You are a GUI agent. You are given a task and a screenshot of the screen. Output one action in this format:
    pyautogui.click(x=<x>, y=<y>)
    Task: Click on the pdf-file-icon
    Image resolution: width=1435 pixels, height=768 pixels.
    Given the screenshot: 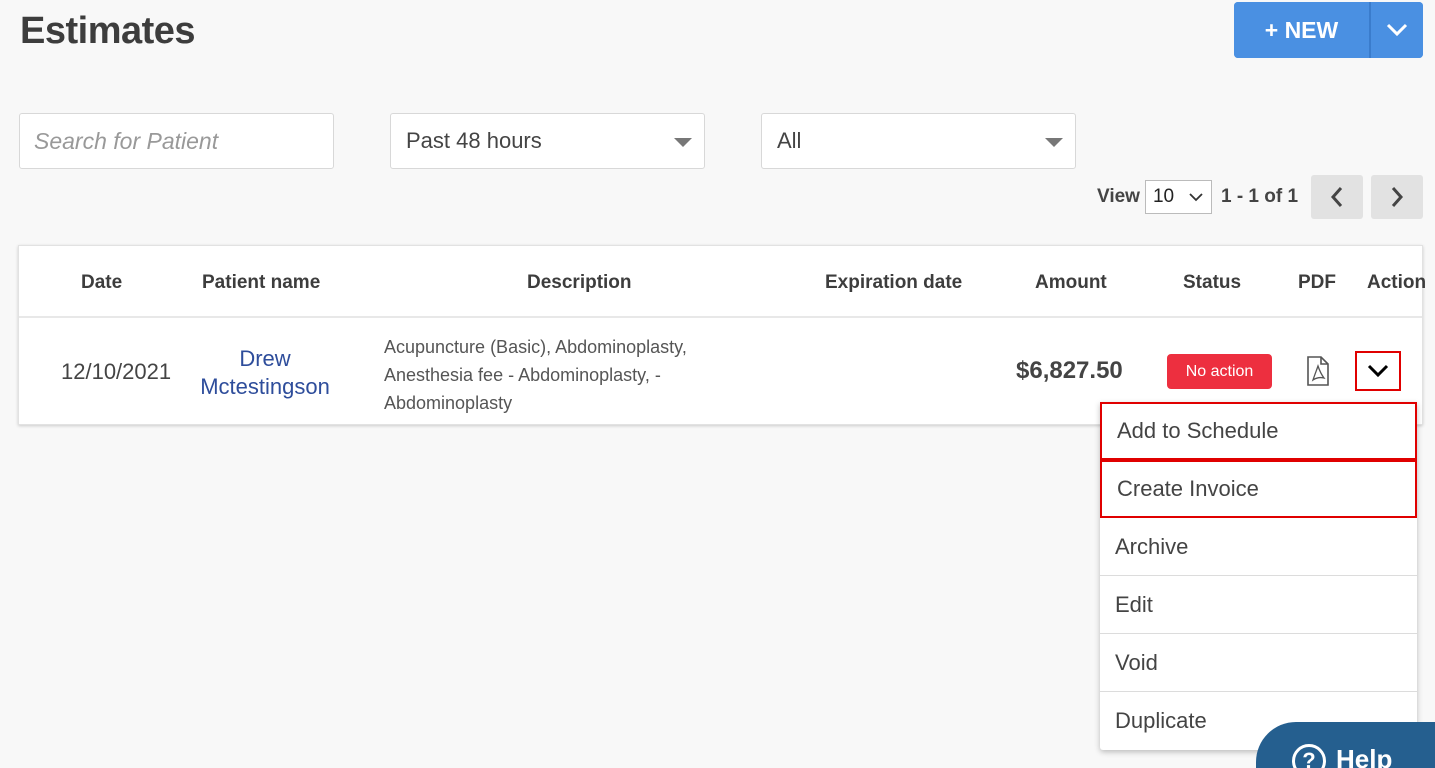 What is the action you would take?
    pyautogui.click(x=1318, y=371)
    